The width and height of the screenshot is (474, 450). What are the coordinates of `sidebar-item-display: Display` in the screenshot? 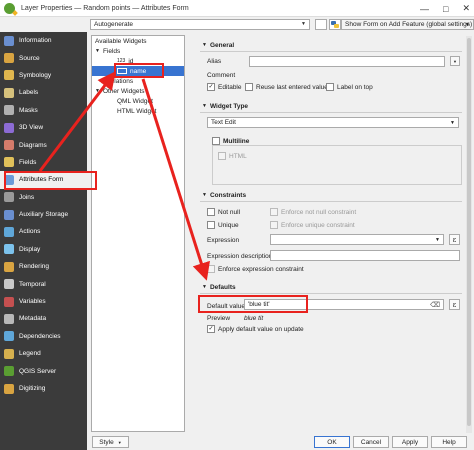 It's located at (43, 249).